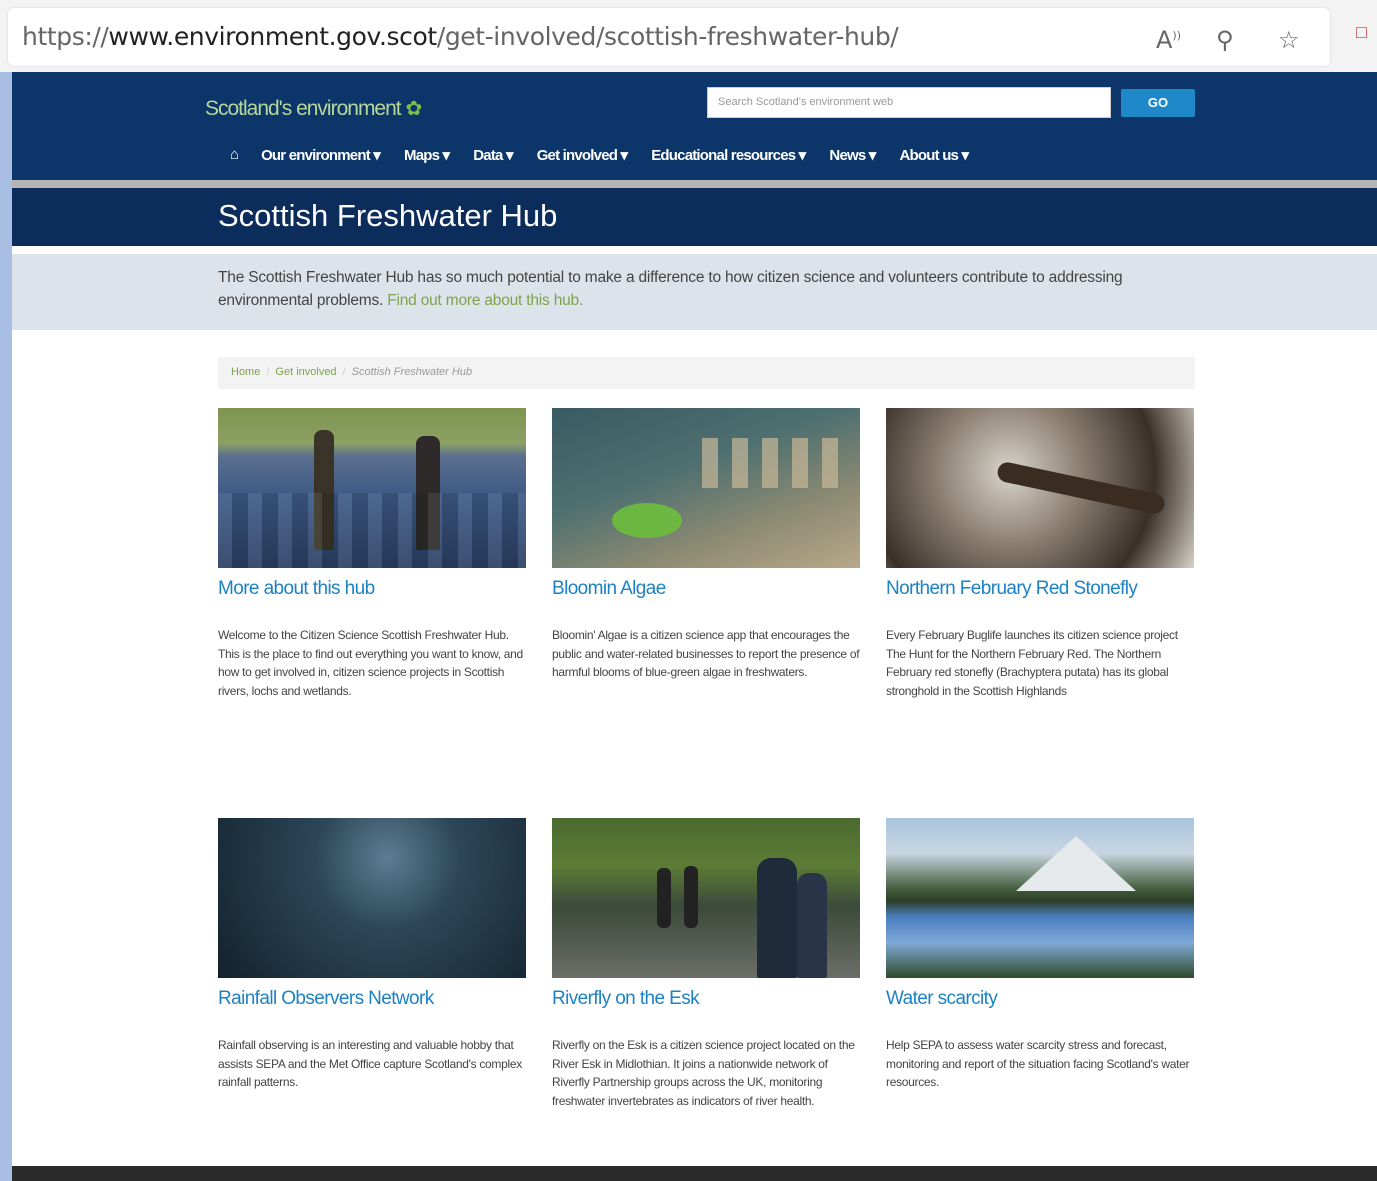 This screenshot has height=1181, width=1377. What do you see at coordinates (372, 999) in the screenshot?
I see `card-title: Rainfall Observers Network` at bounding box center [372, 999].